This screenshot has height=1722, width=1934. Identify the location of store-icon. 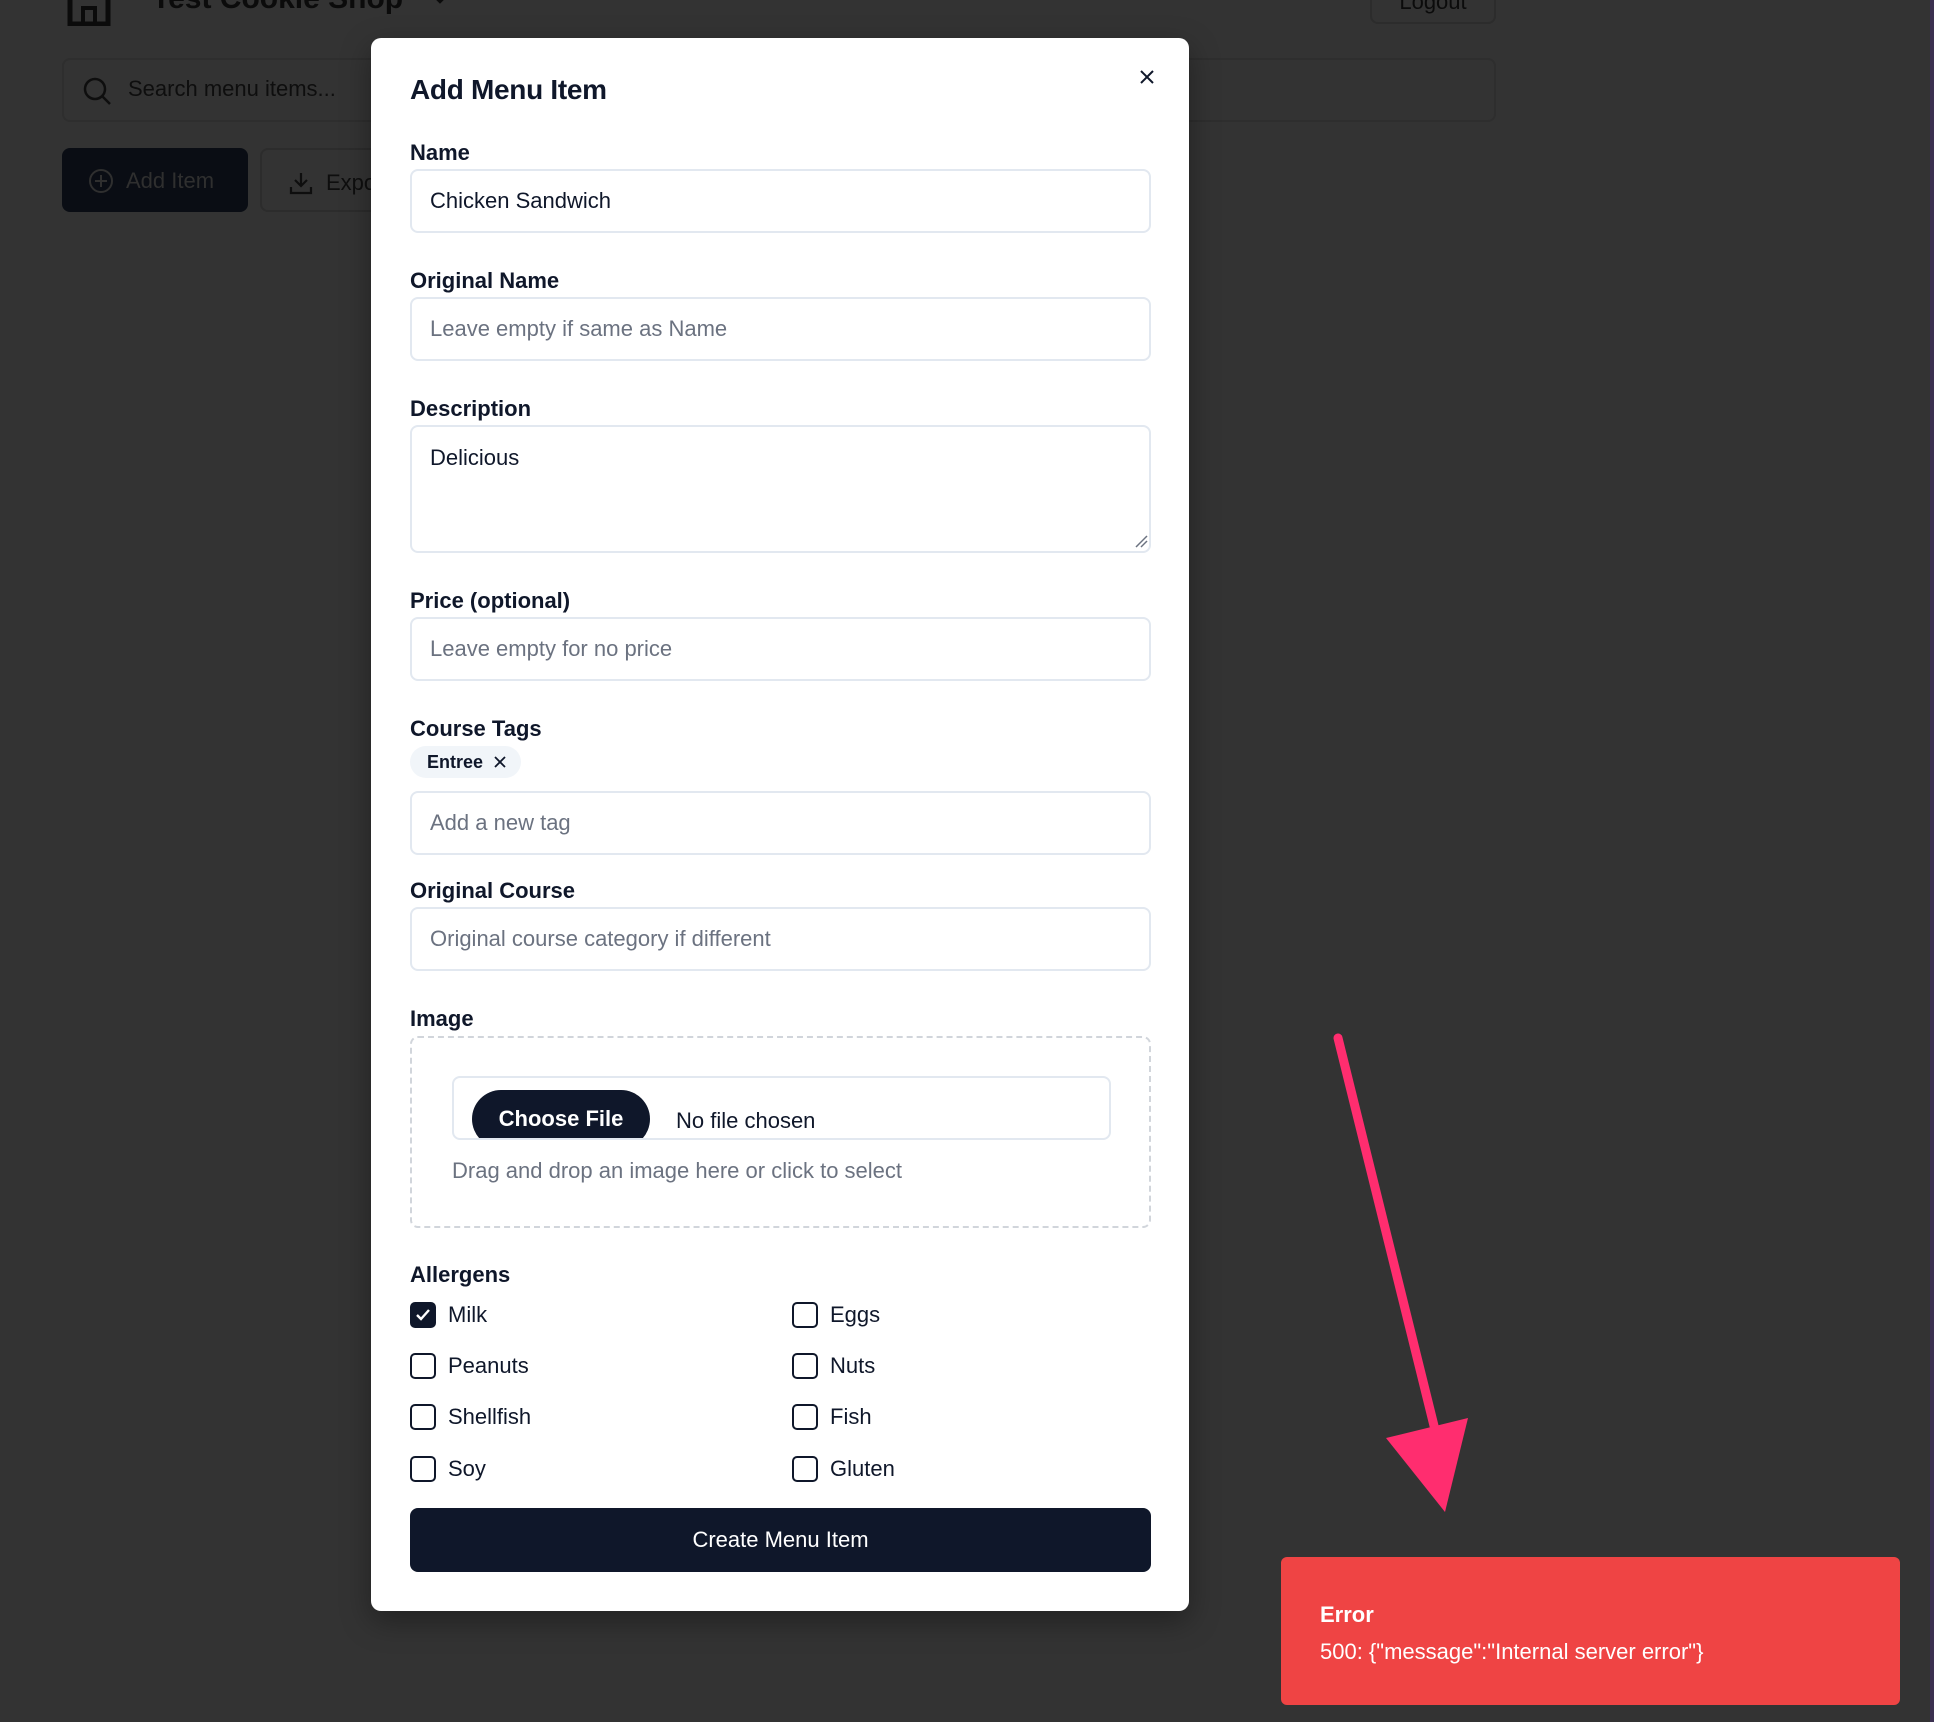
(89, 13).